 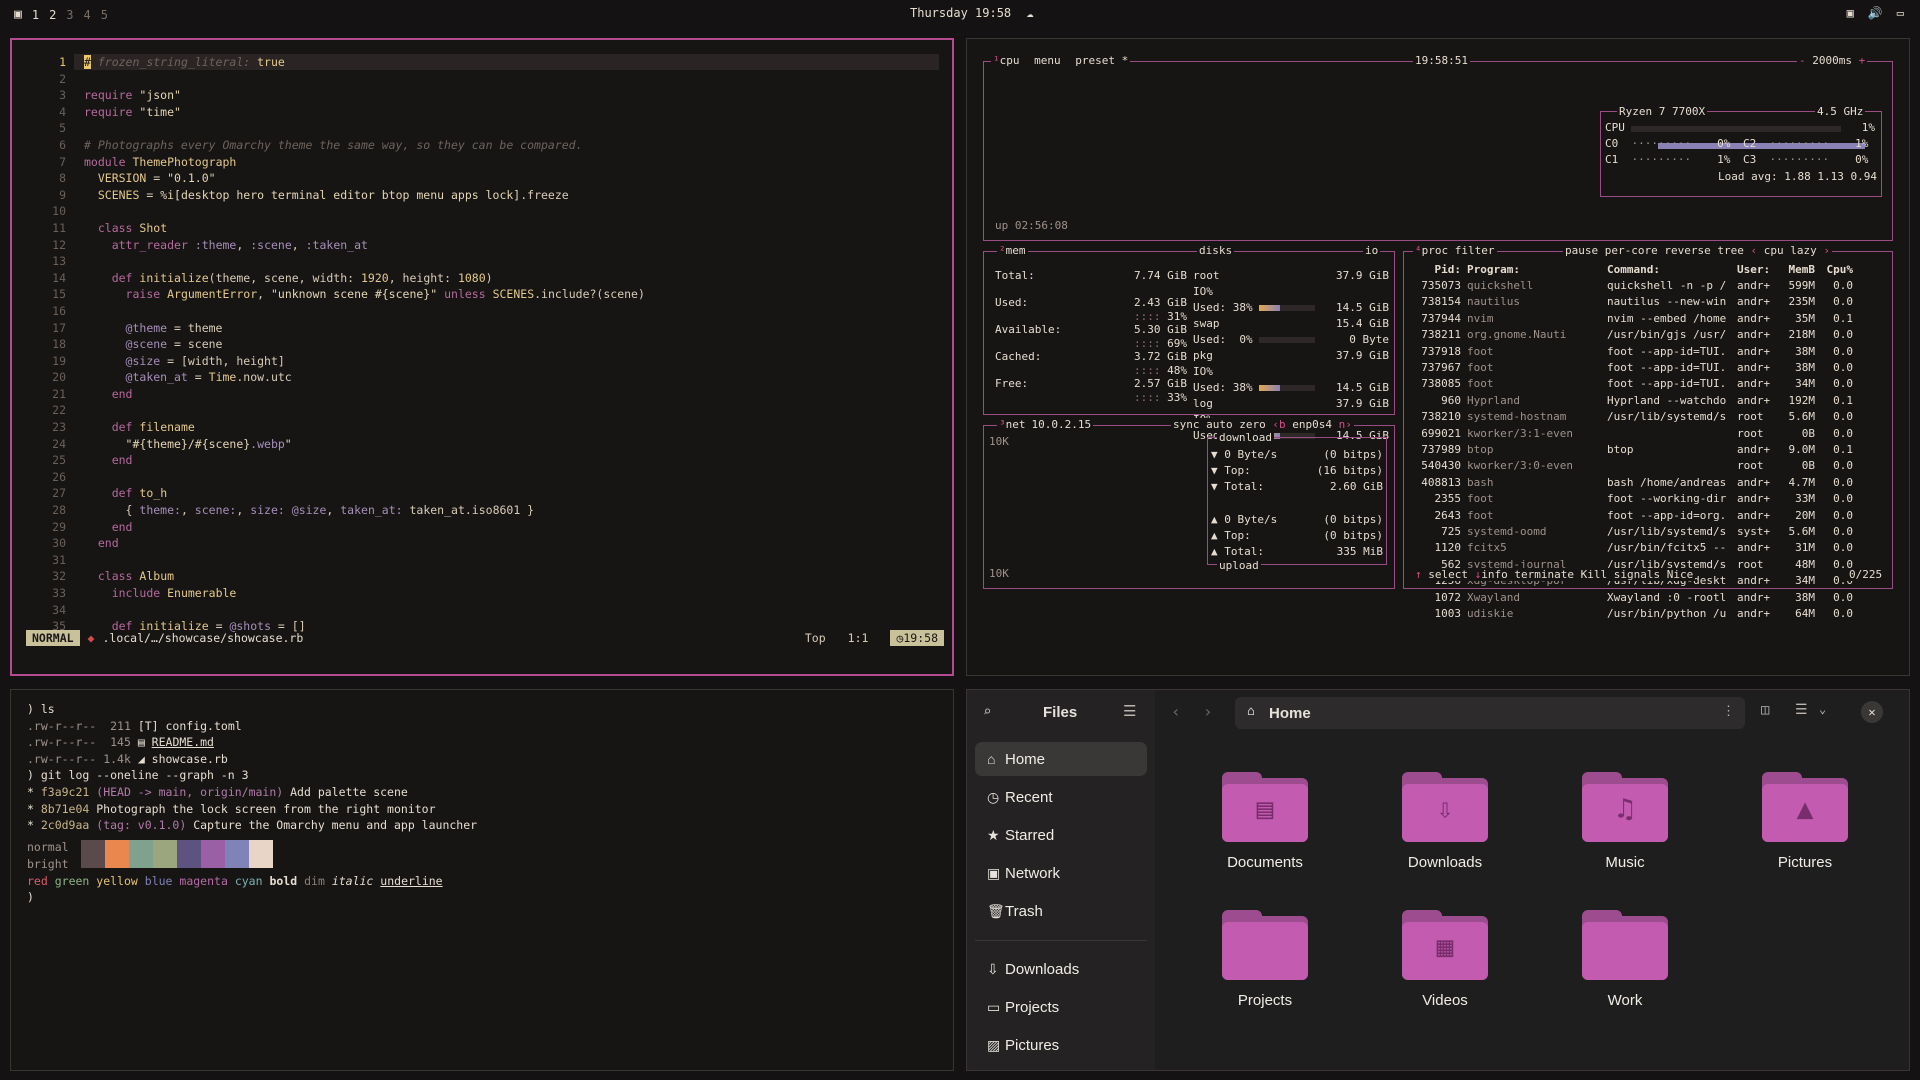 What do you see at coordinates (69, 15) in the screenshot?
I see `workspace-3: 3` at bounding box center [69, 15].